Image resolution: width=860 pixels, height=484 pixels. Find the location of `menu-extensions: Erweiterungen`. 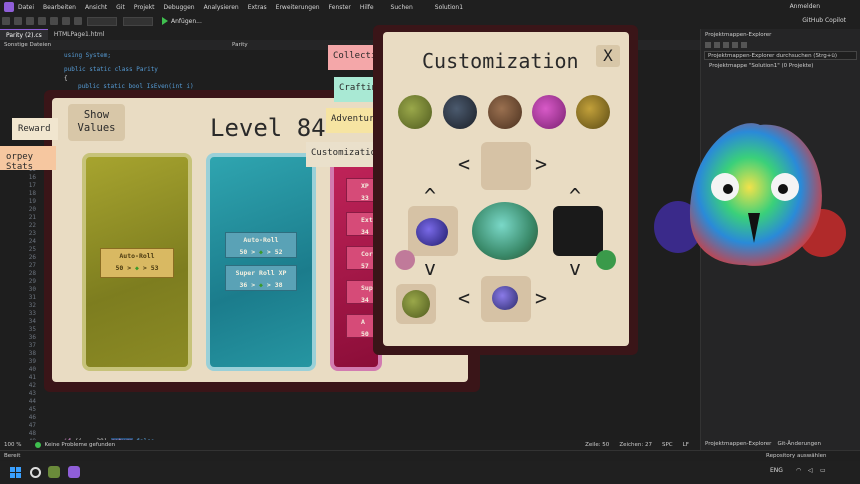

menu-extensions: Erweiterungen is located at coordinates (298, 7).